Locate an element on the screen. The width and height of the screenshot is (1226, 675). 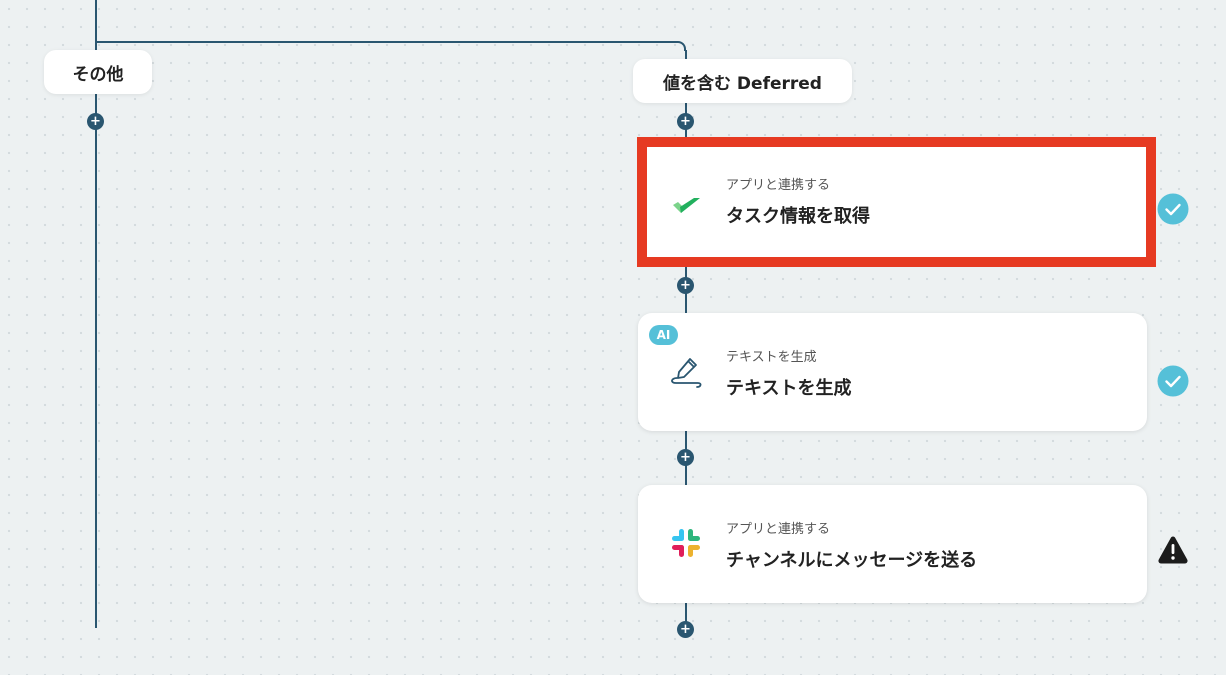
step-card-generate-text: AI テキストを生成 テキストを生成 is located at coordinates (892, 372).